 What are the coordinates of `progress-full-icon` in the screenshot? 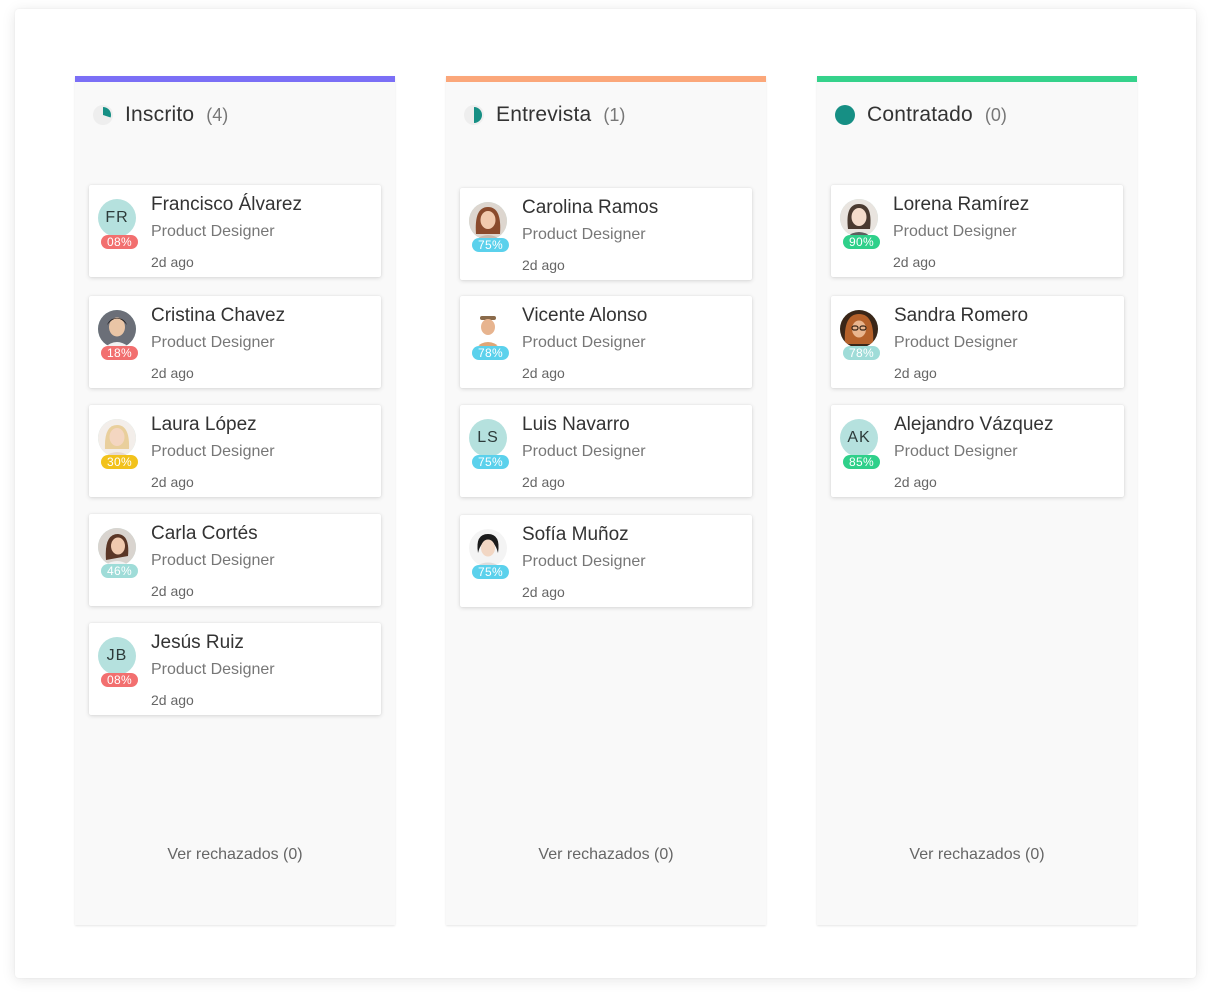 It's located at (845, 115).